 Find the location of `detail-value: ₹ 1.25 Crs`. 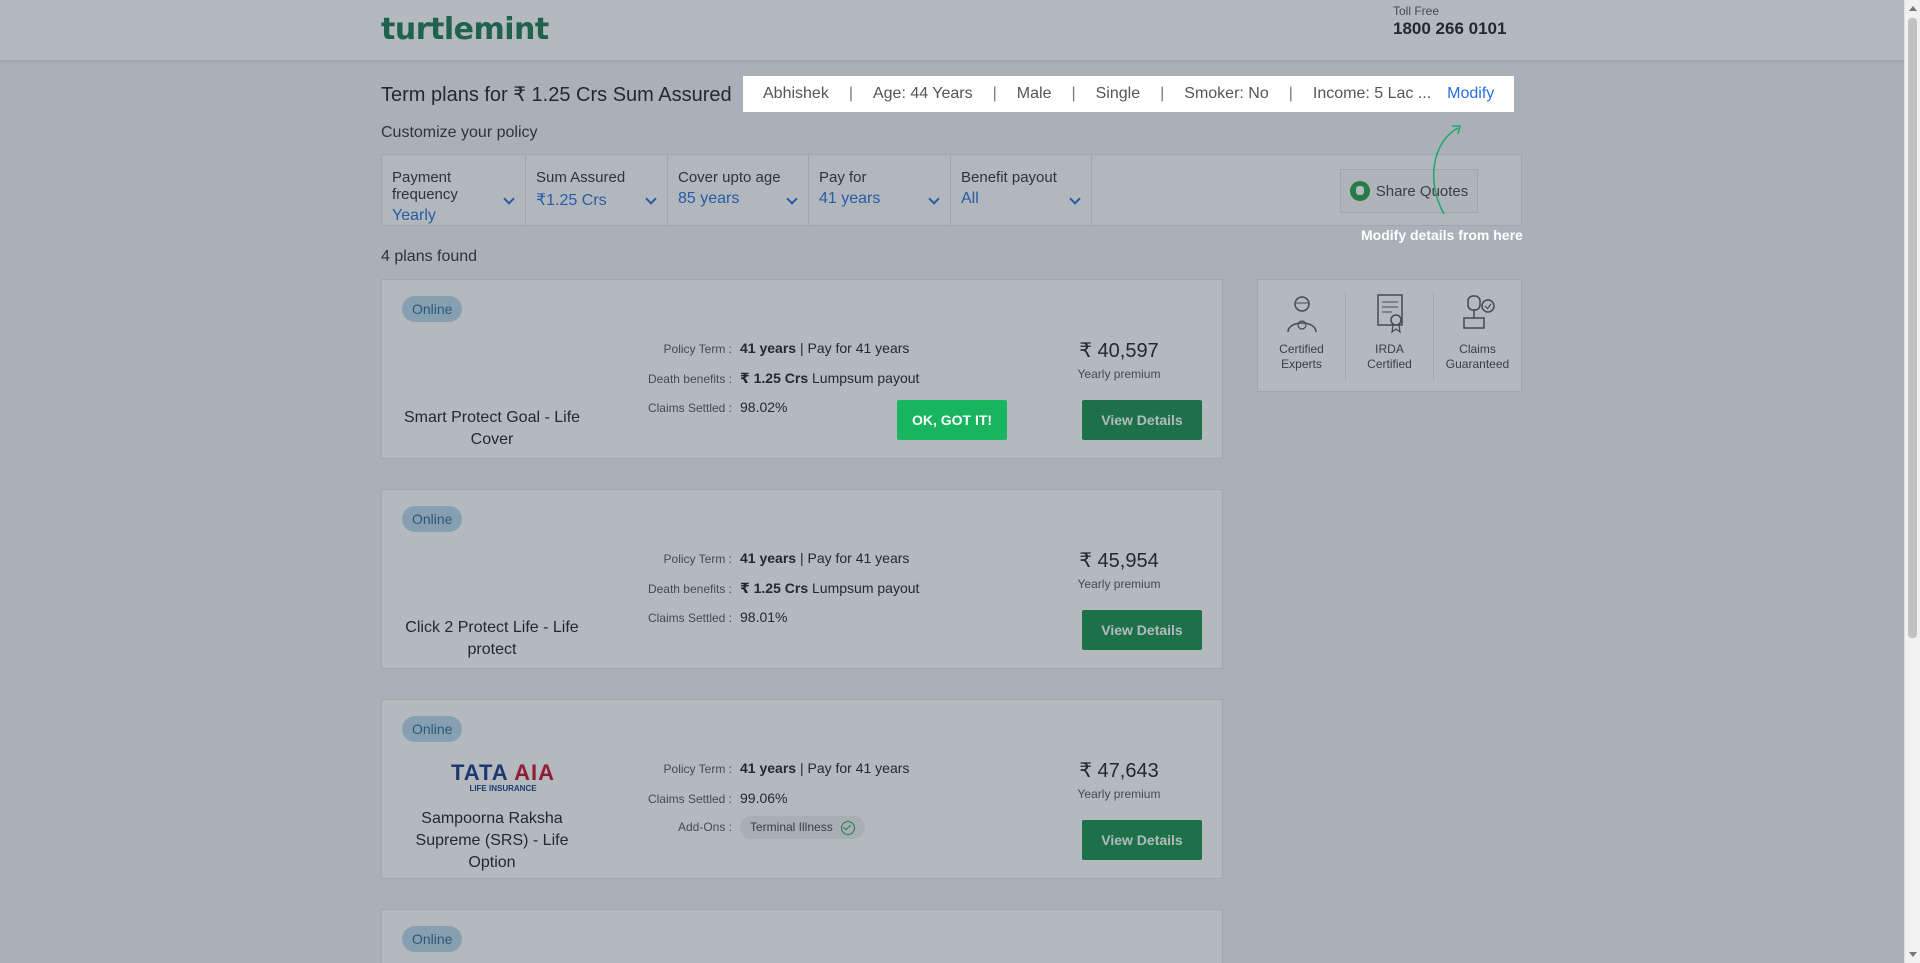

detail-value: ₹ 1.25 Crs is located at coordinates (774, 378).